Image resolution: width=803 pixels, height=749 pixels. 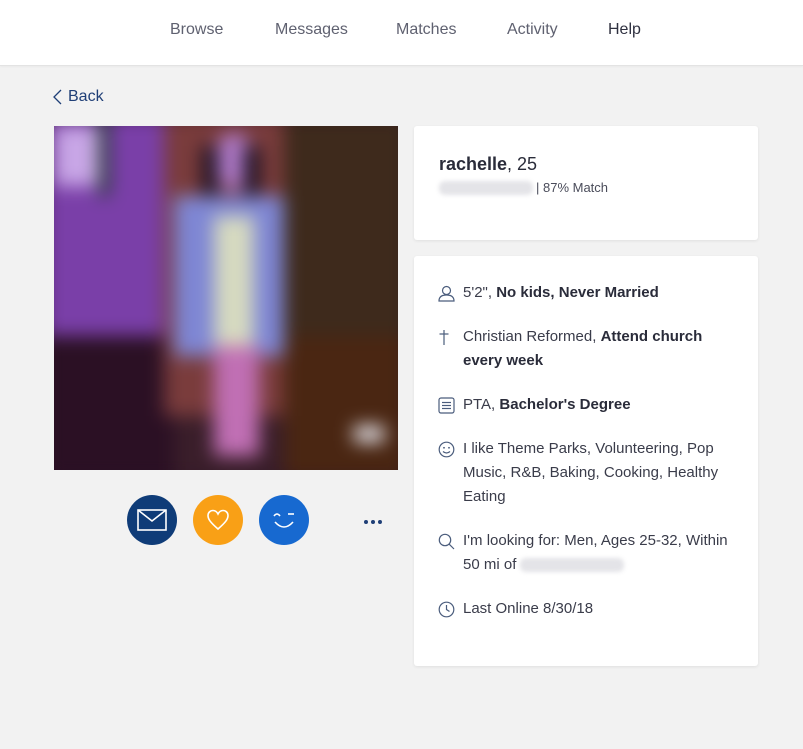 I want to click on wink-icon, so click(x=283, y=520).